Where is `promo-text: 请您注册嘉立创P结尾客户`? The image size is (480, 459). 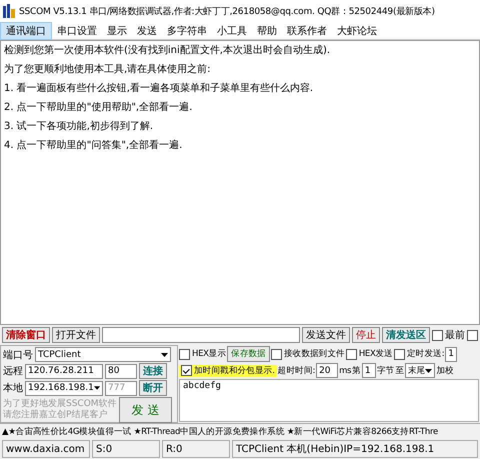
promo-text: 请您注册嘉立创P结尾客户 is located at coordinates (55, 415).